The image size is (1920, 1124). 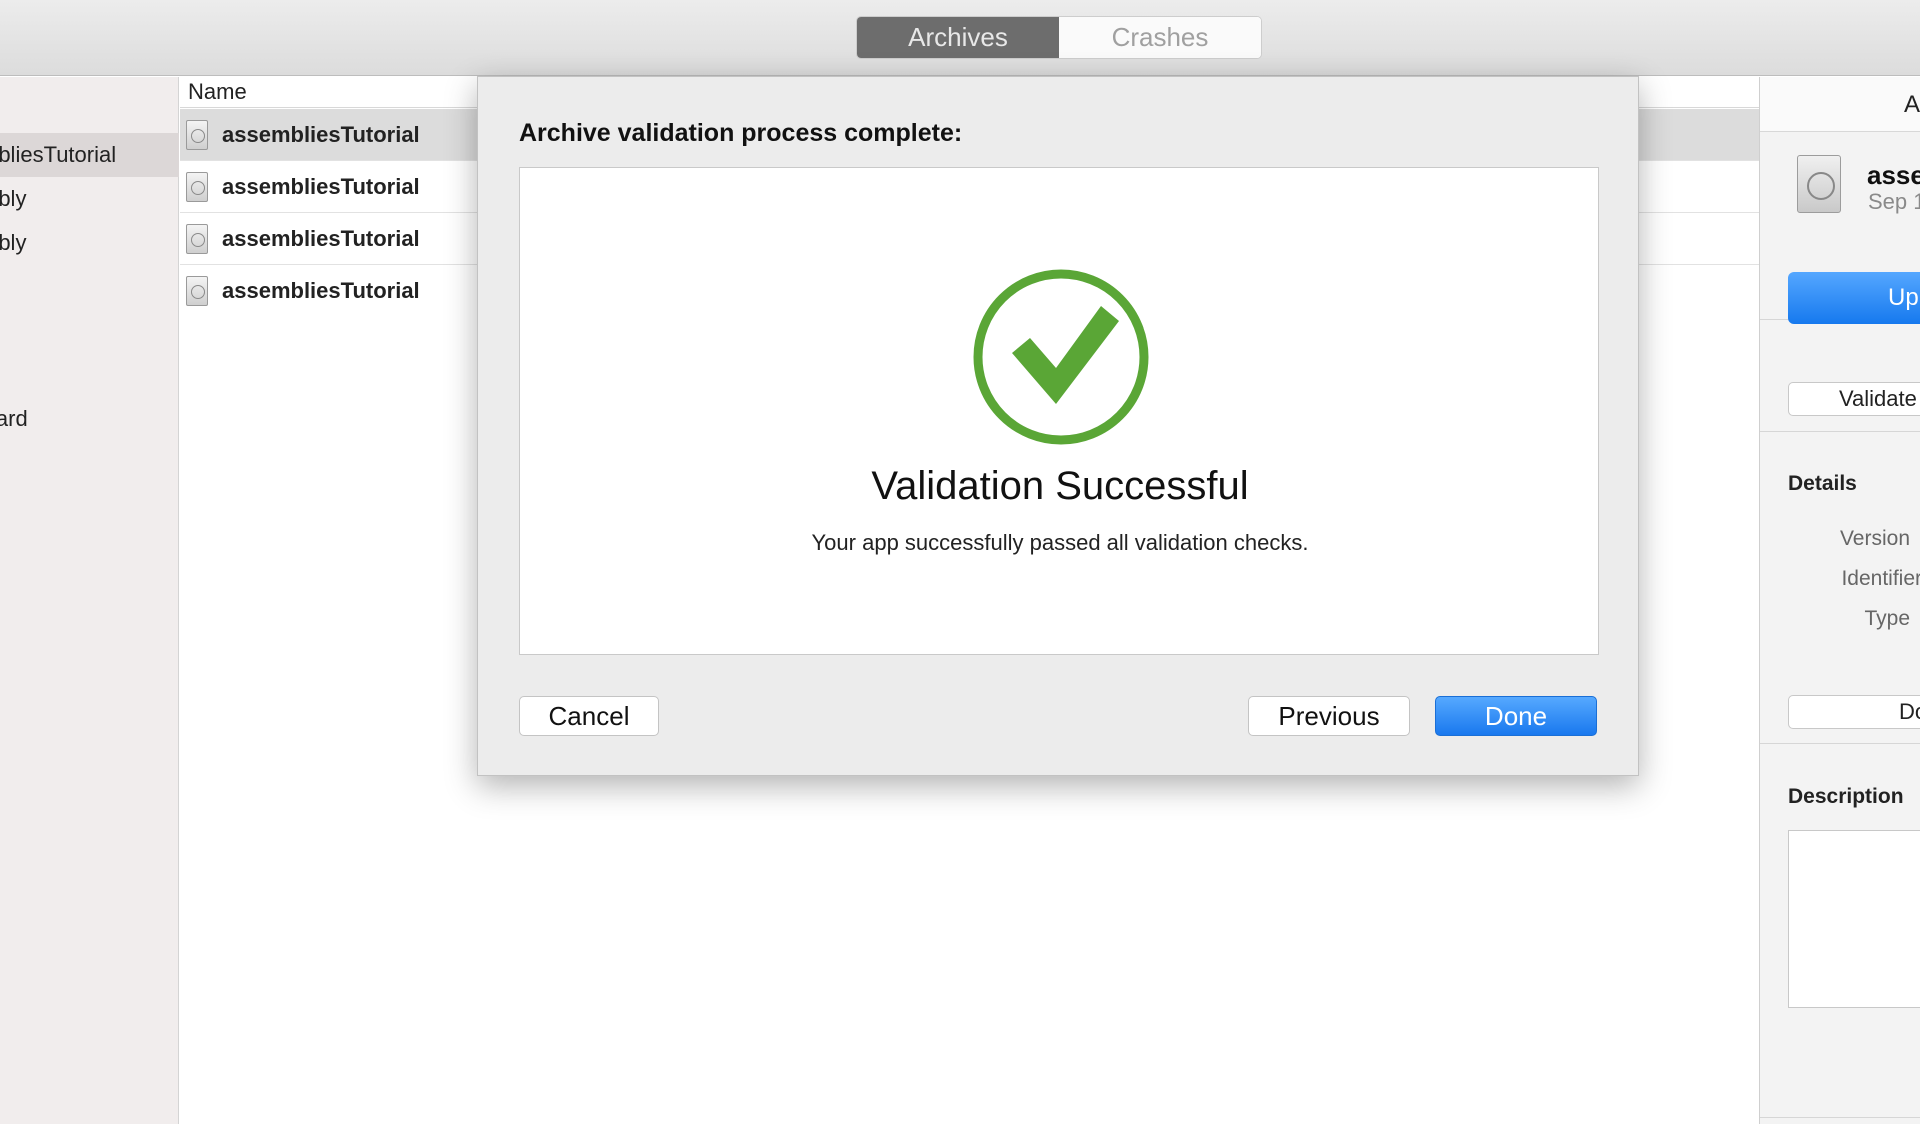 I want to click on tab-archives: Archives, so click(x=958, y=37).